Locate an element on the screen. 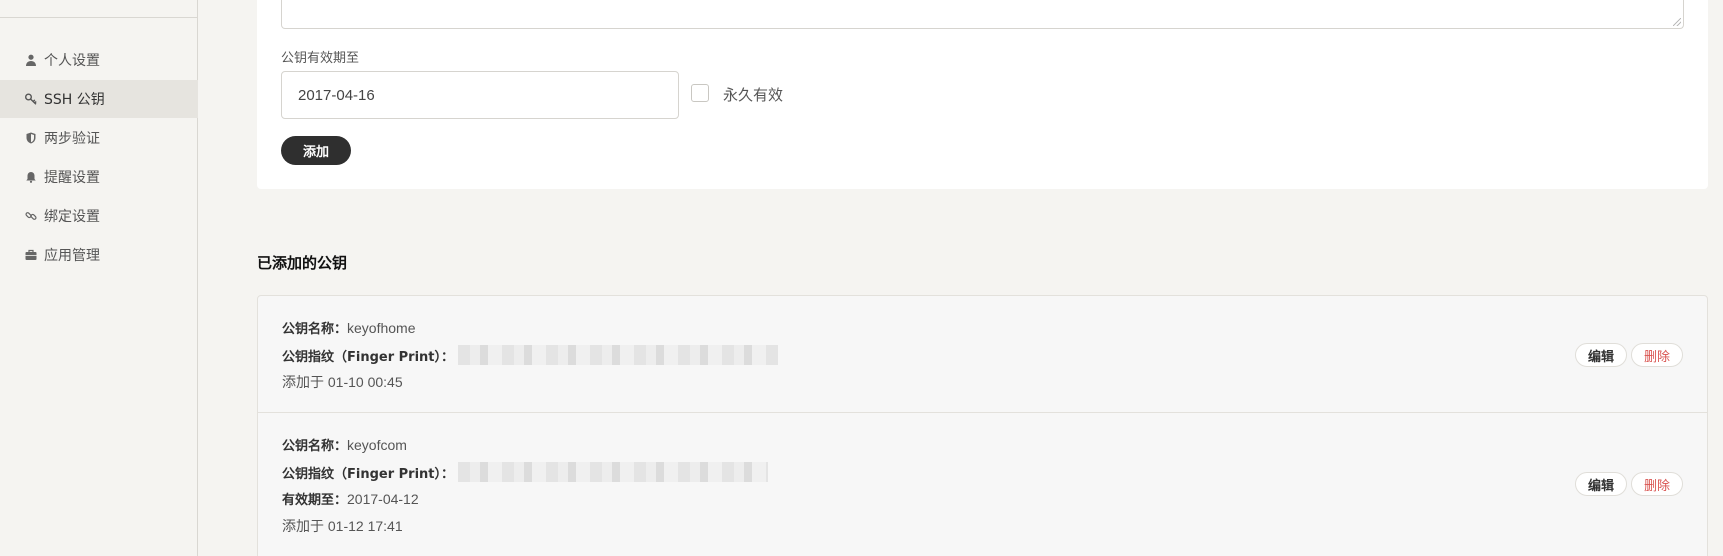 This screenshot has height=556, width=1723. expiry-label: 公钥有效期至 is located at coordinates (320, 58).